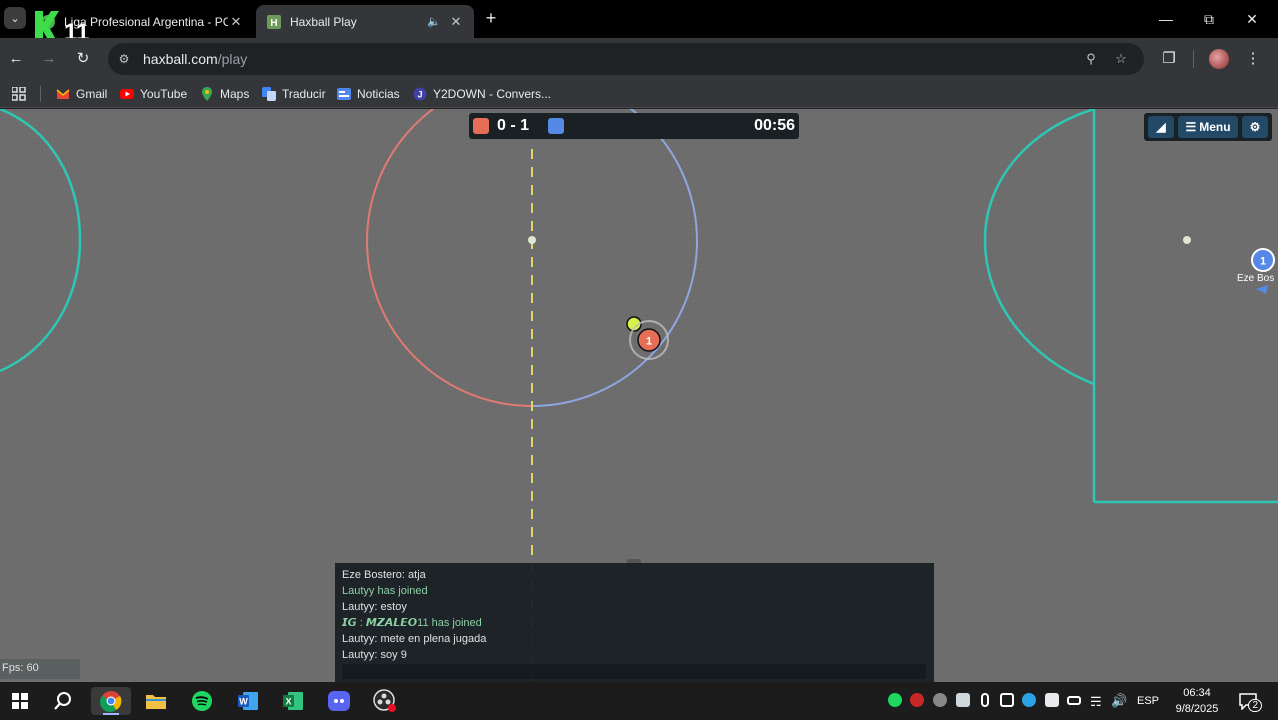 This screenshot has height=720, width=1278. Describe the element at coordinates (40, 669) in the screenshot. I see `fps-counter: Fps: 60` at that location.